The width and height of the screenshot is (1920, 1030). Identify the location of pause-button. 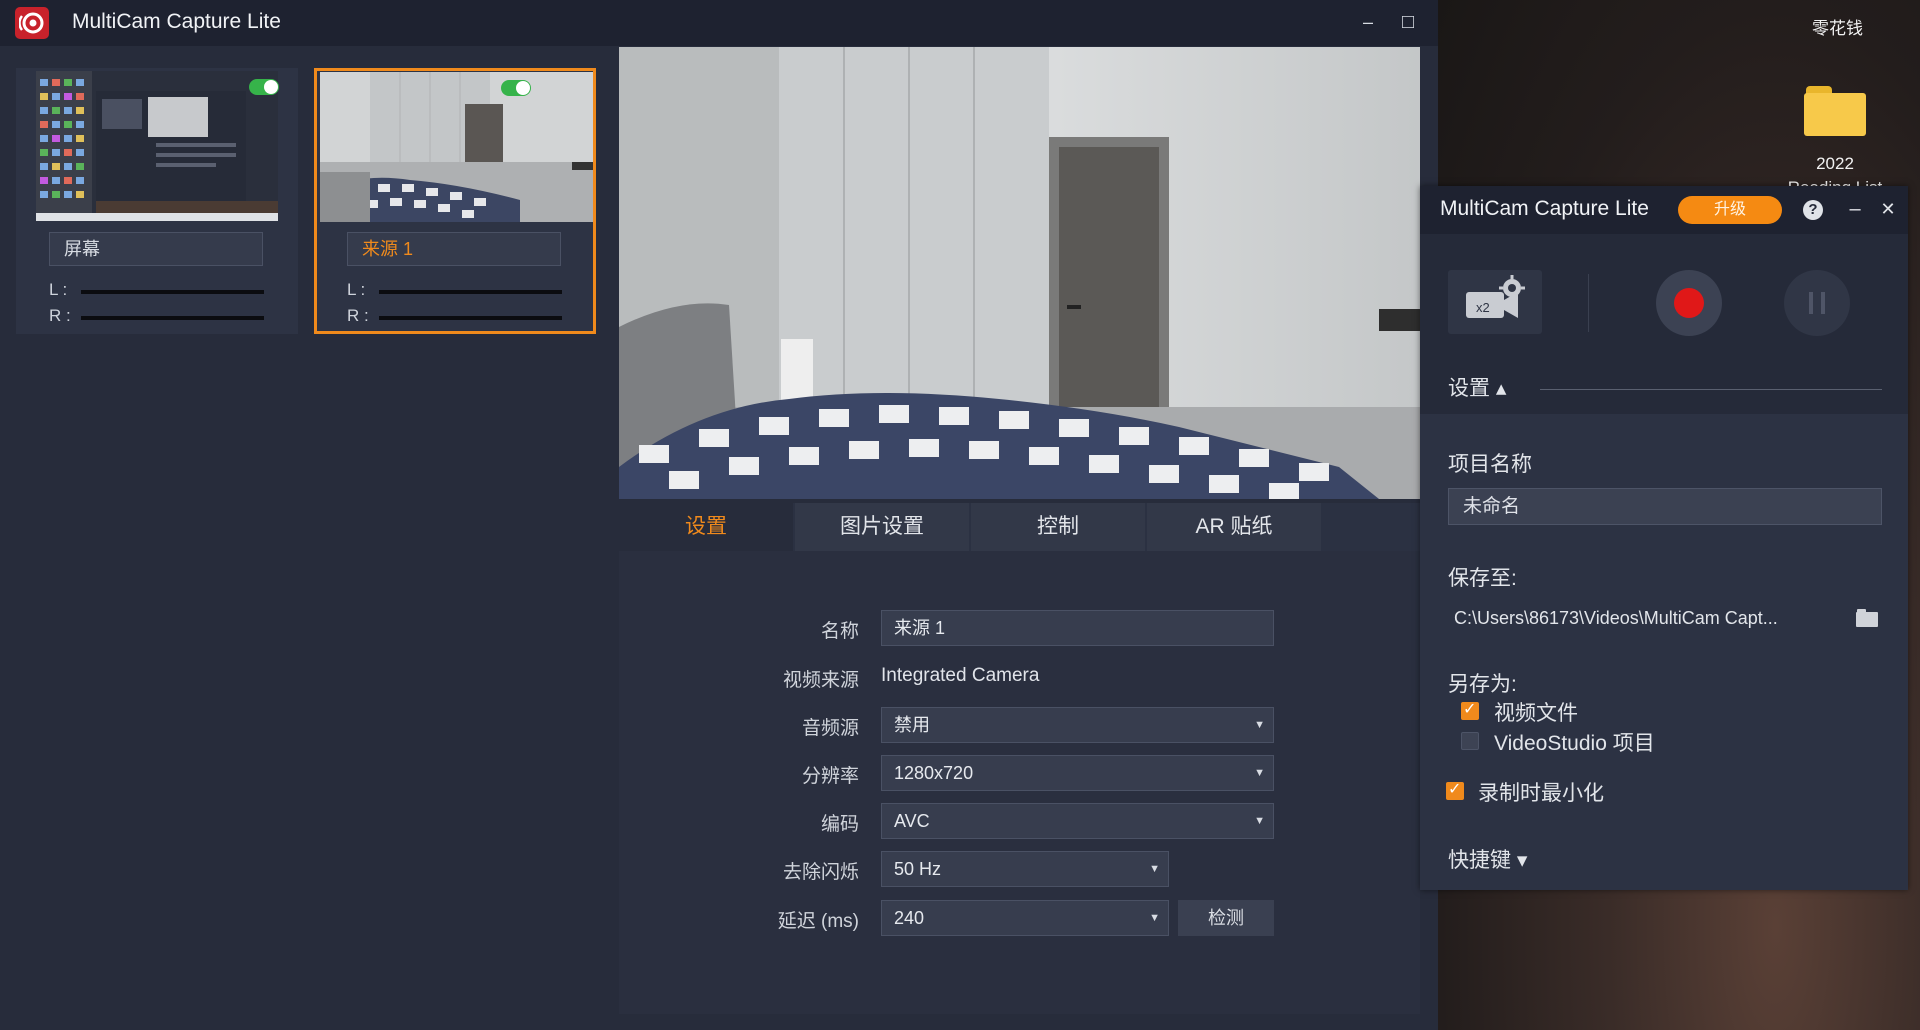
(1817, 303).